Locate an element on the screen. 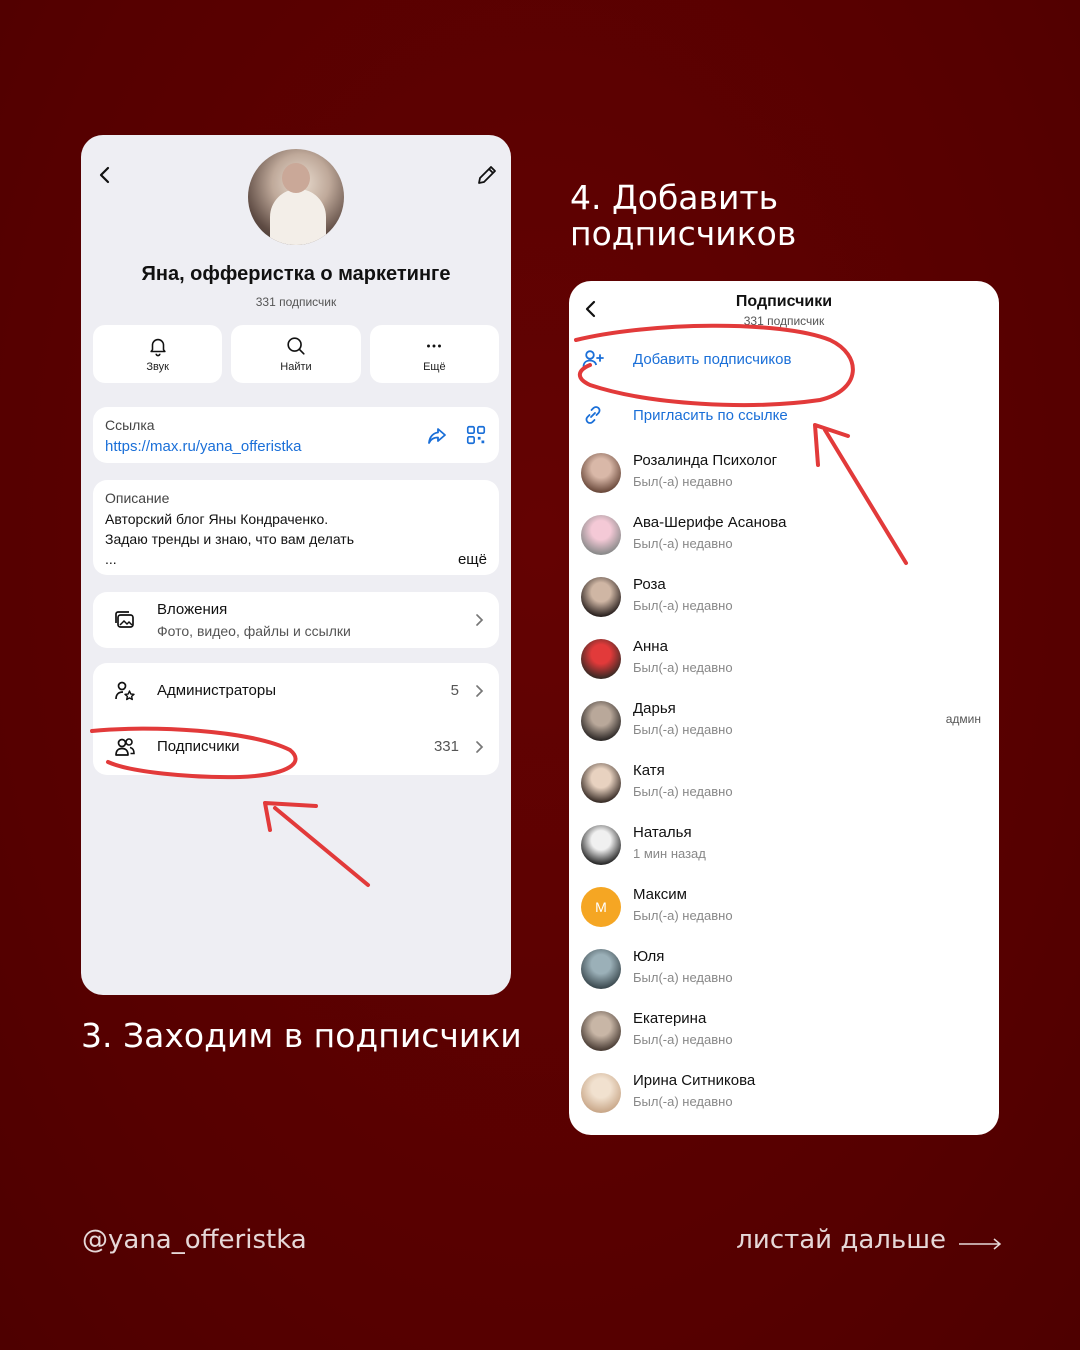  add-subscribers-button: Добавить подписчиков is located at coordinates (686, 359).